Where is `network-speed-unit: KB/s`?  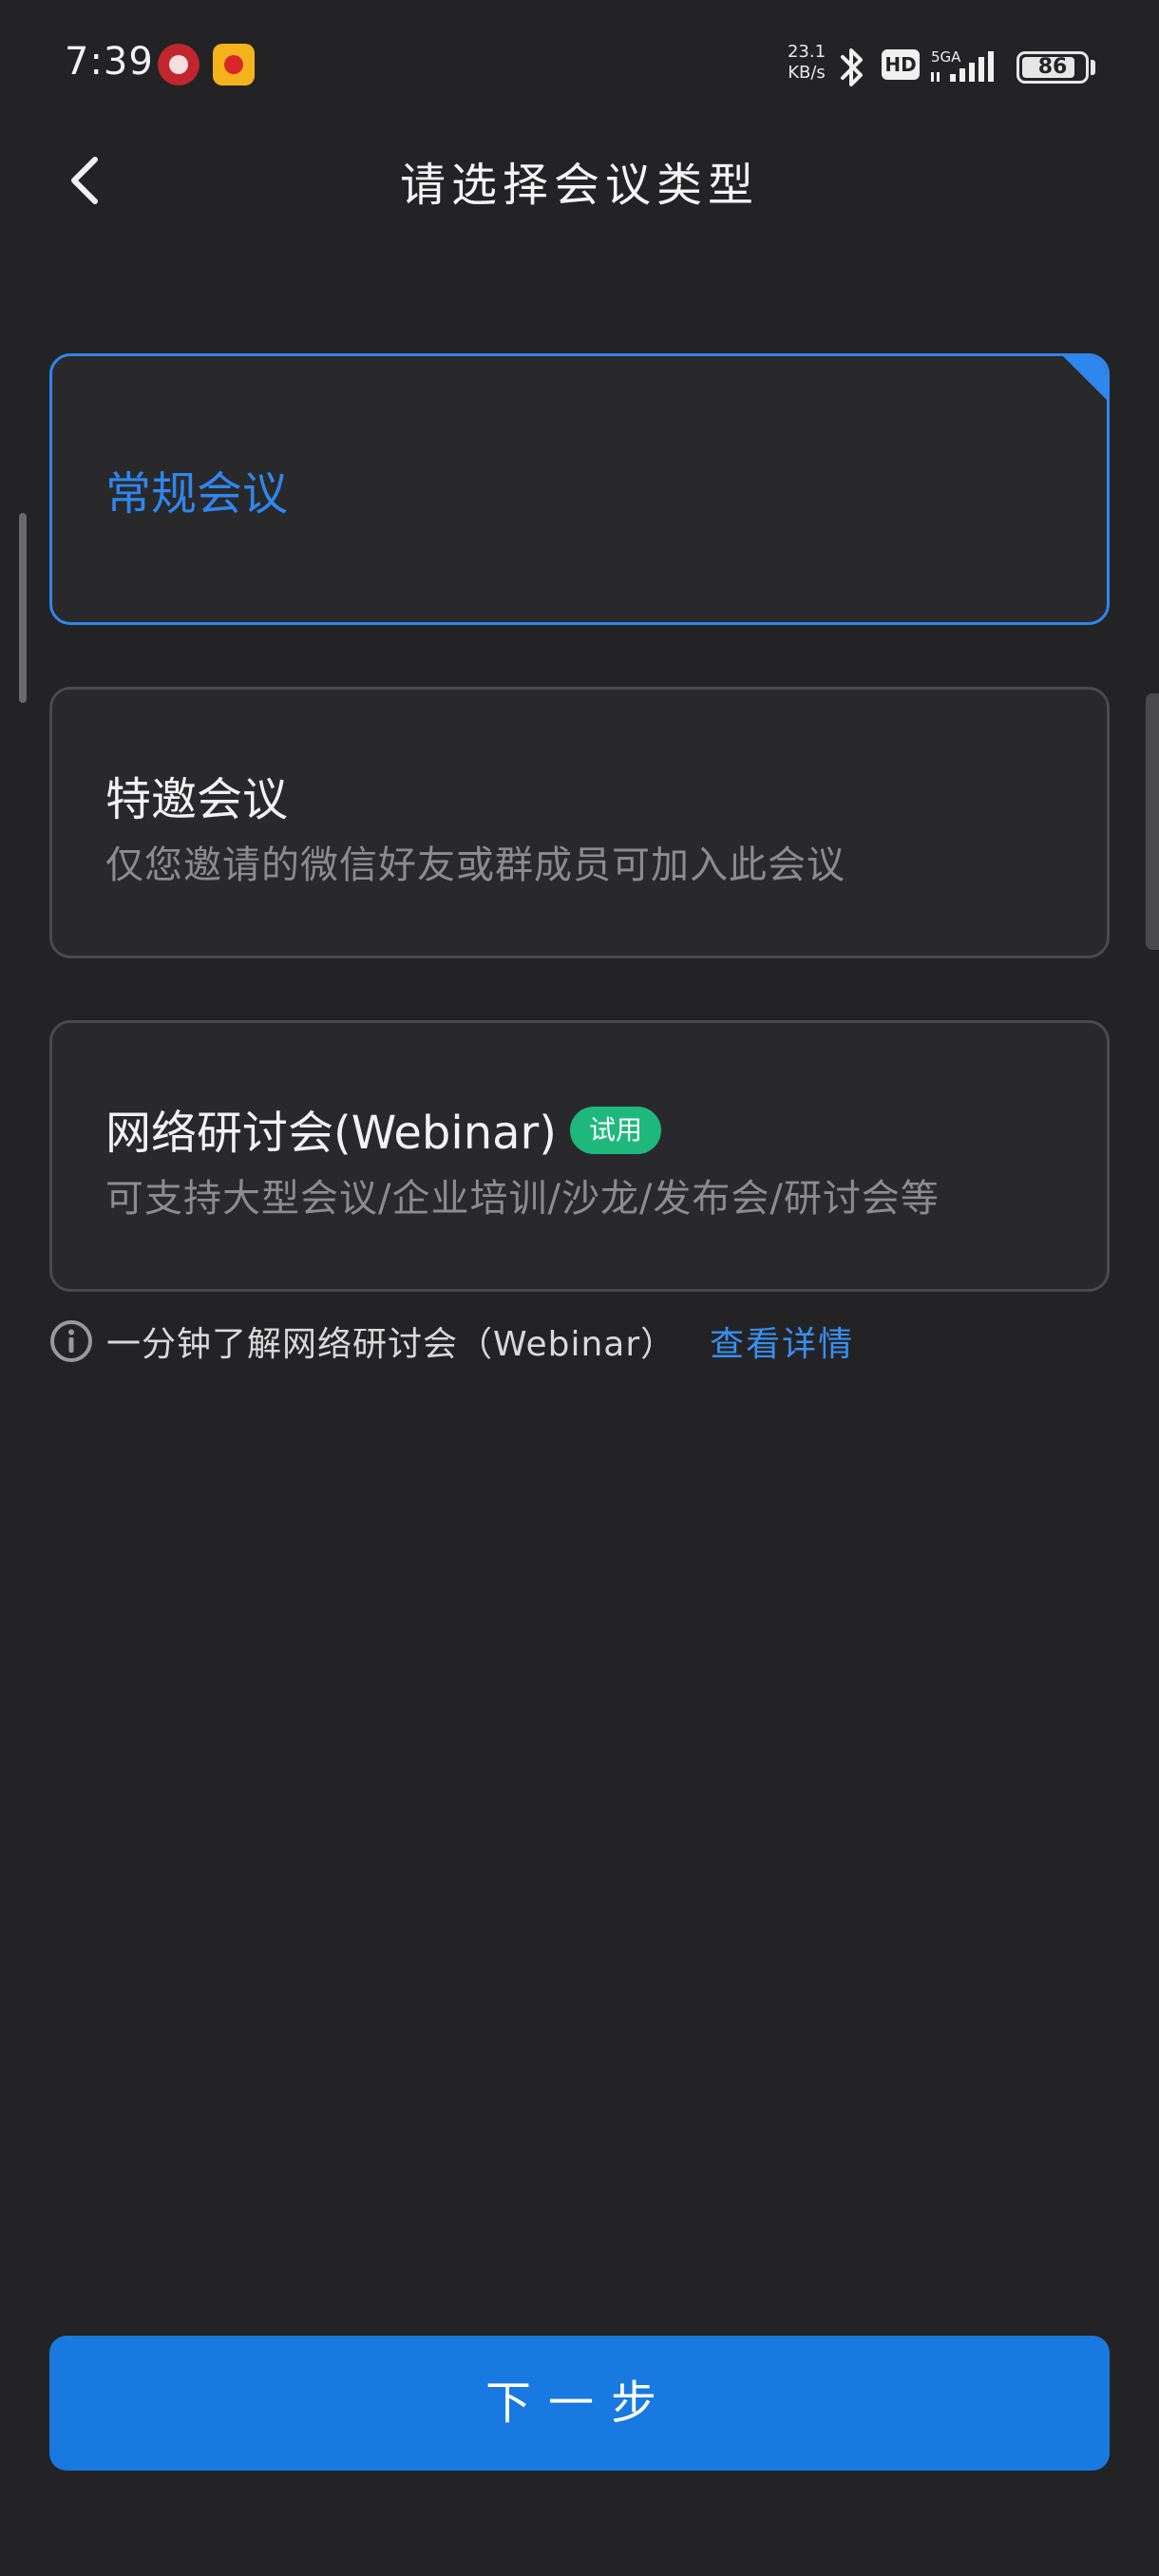 network-speed-unit: KB/s is located at coordinates (807, 73).